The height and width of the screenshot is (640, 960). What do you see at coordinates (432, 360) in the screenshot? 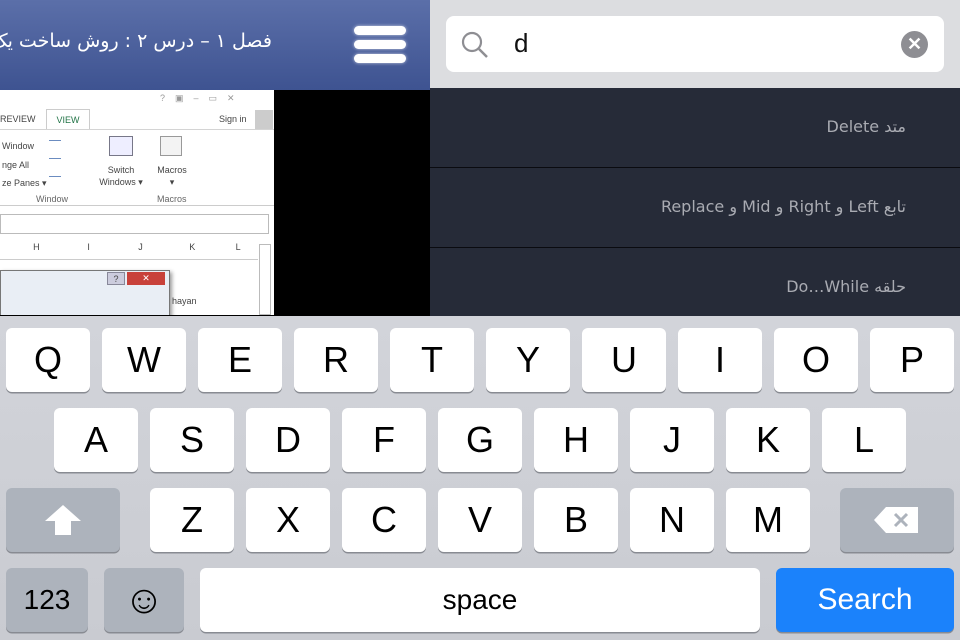
I see `key-t: T` at bounding box center [432, 360].